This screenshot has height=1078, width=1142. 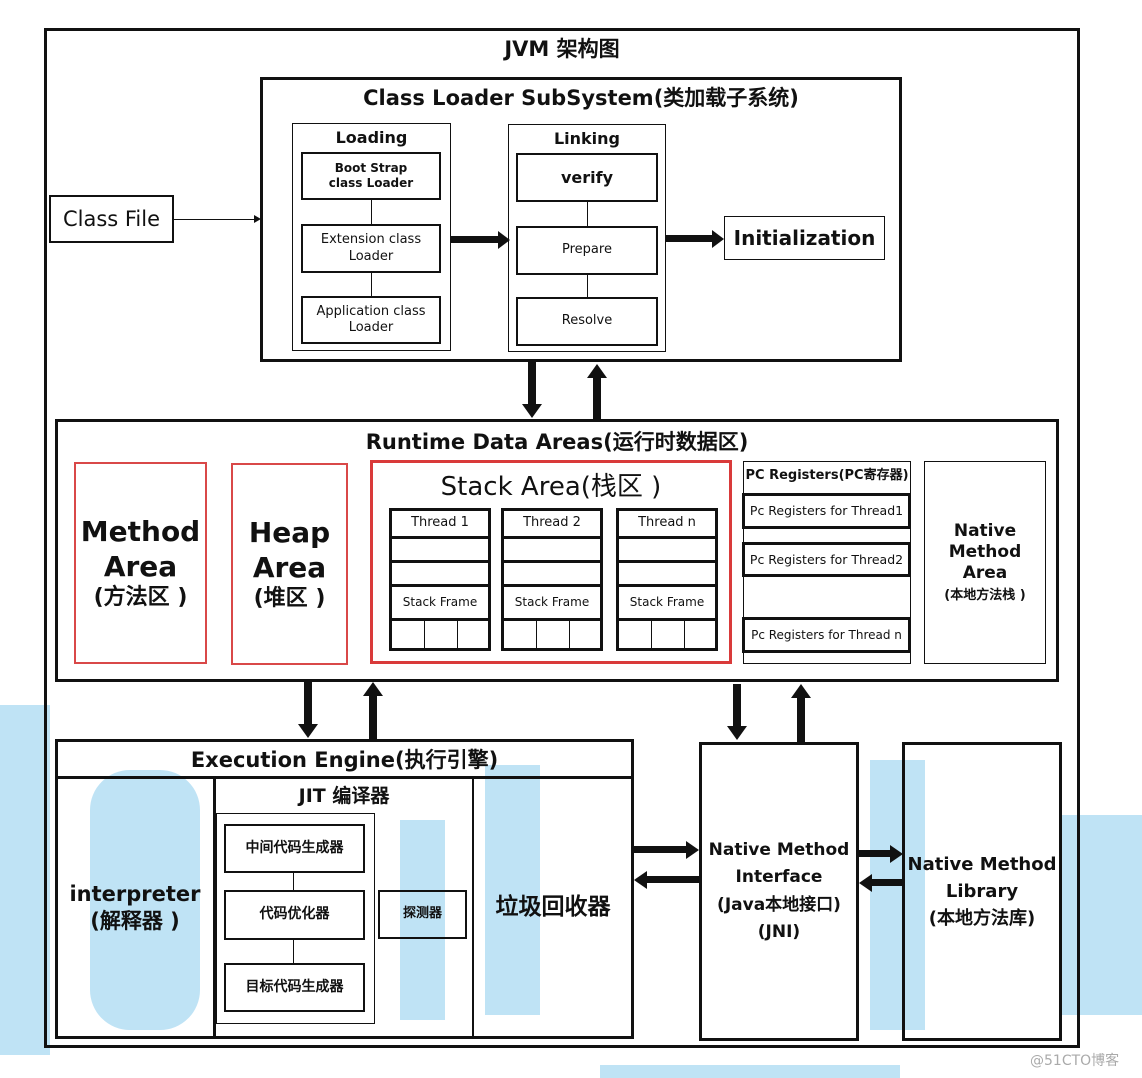 I want to click on initialization-box: Initialization, so click(x=804, y=238).